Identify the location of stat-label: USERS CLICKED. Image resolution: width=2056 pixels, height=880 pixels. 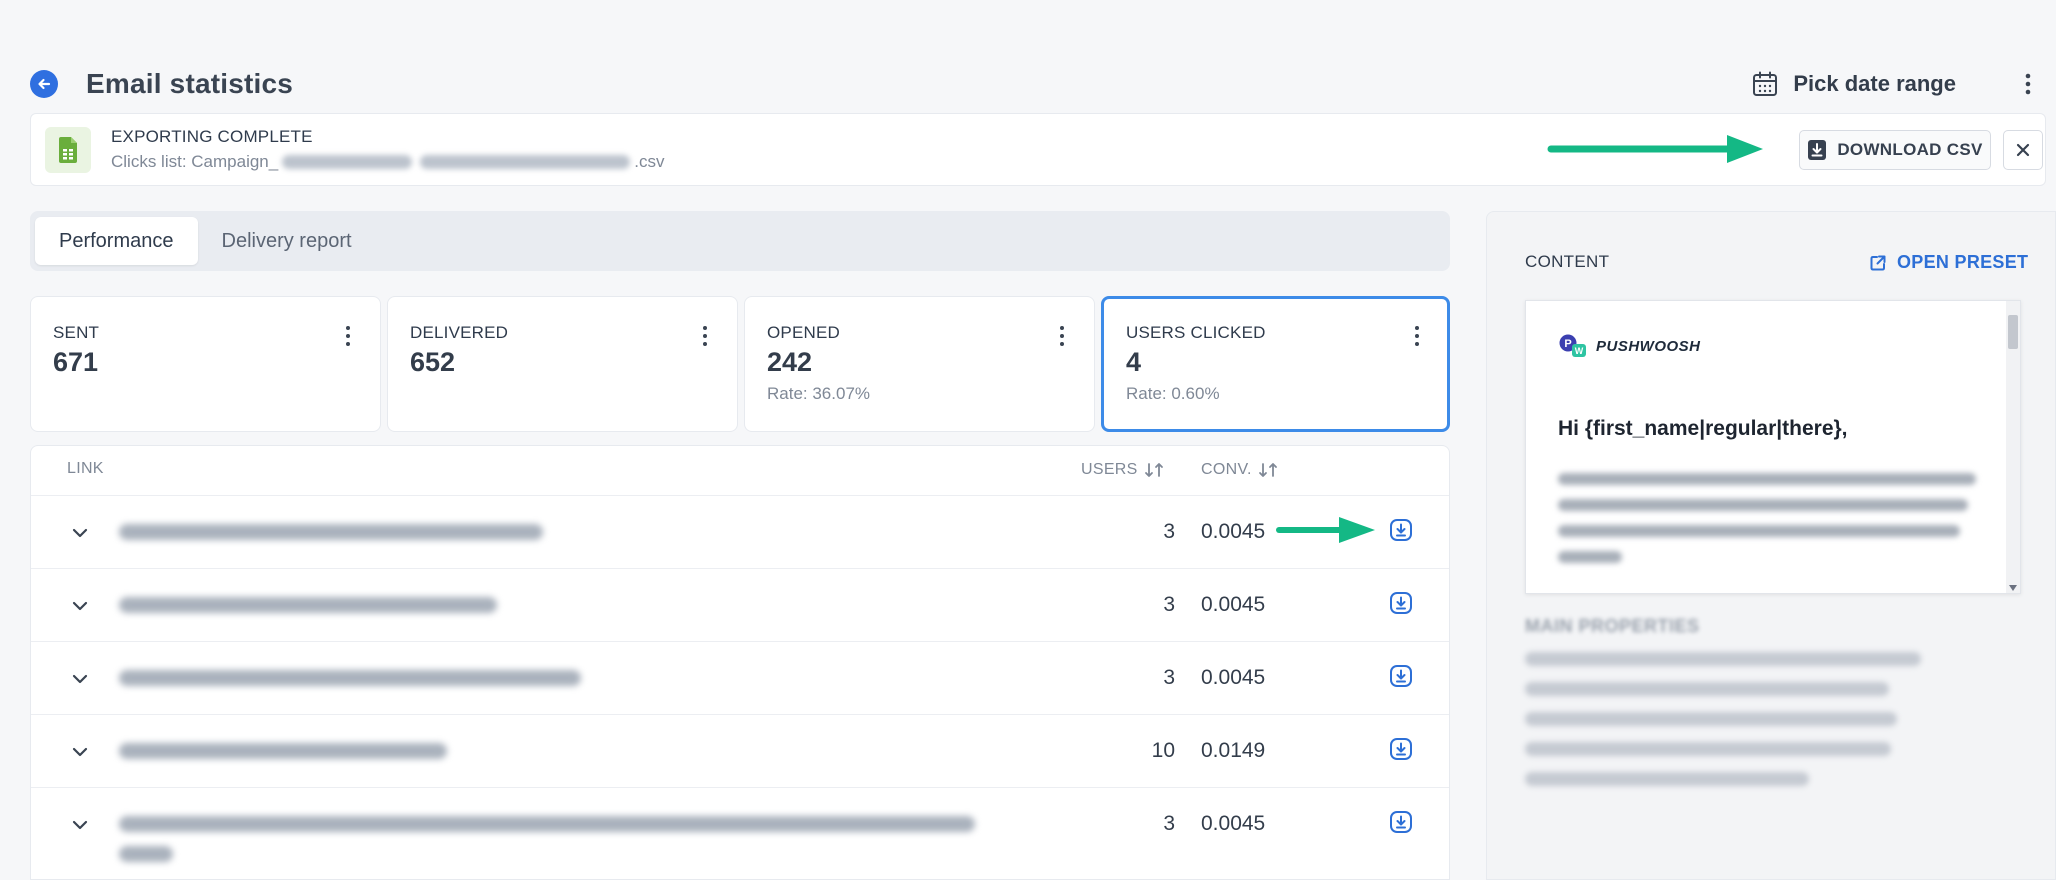
(1196, 332).